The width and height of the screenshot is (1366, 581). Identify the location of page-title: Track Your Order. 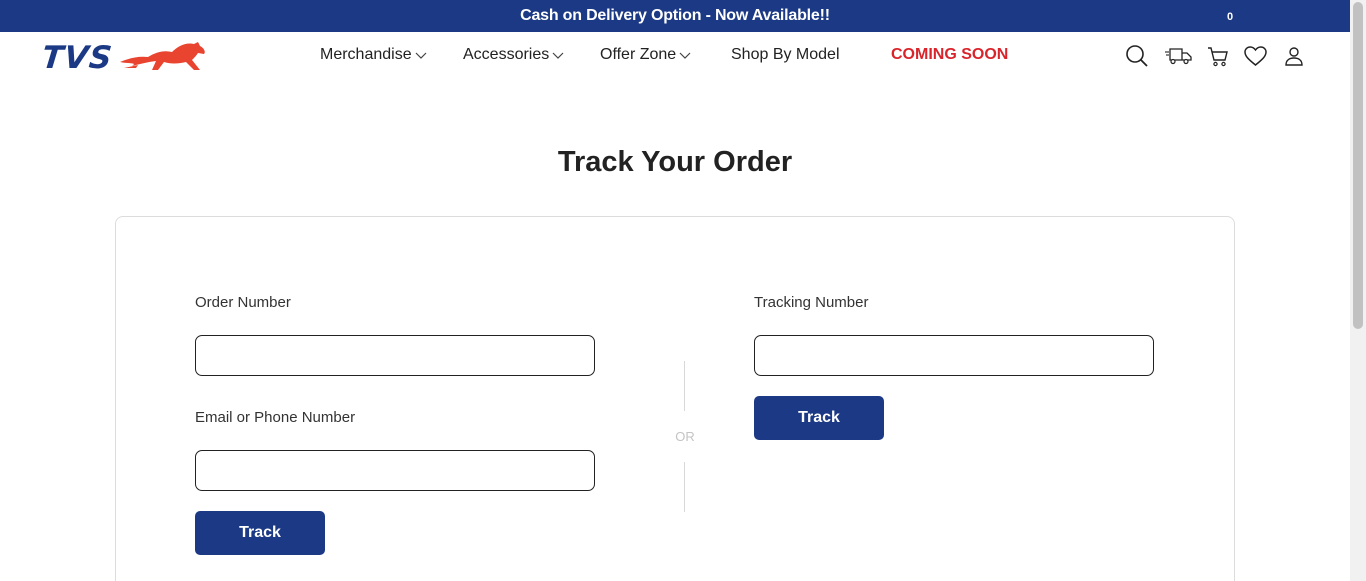
(675, 162).